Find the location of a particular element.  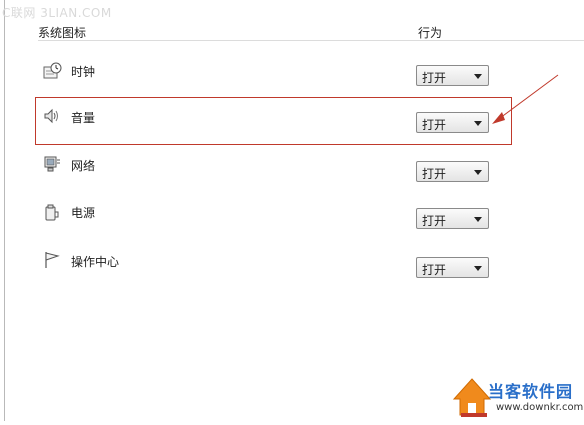

annotation-arrow is located at coordinates (525, 99).